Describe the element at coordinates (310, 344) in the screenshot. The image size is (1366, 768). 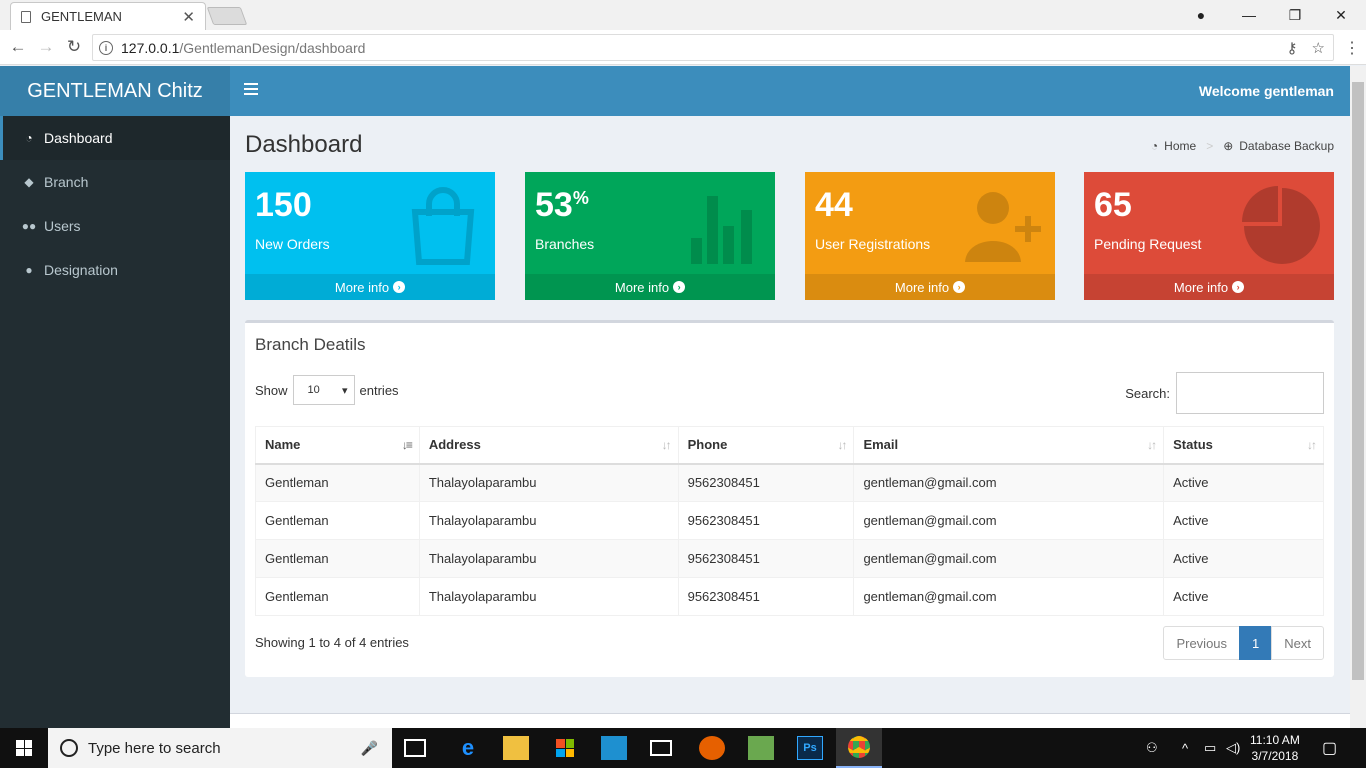
I see `panel-title: Branch Deatils` at that location.